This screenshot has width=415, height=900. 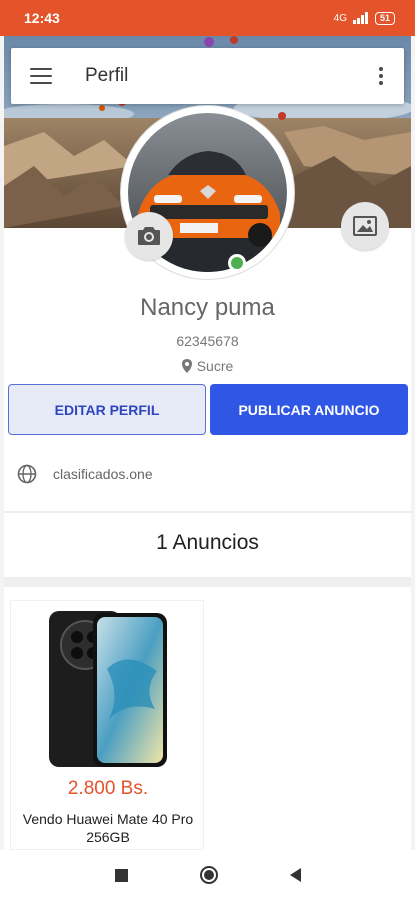 What do you see at coordinates (207, 582) in the screenshot?
I see `section-divider` at bounding box center [207, 582].